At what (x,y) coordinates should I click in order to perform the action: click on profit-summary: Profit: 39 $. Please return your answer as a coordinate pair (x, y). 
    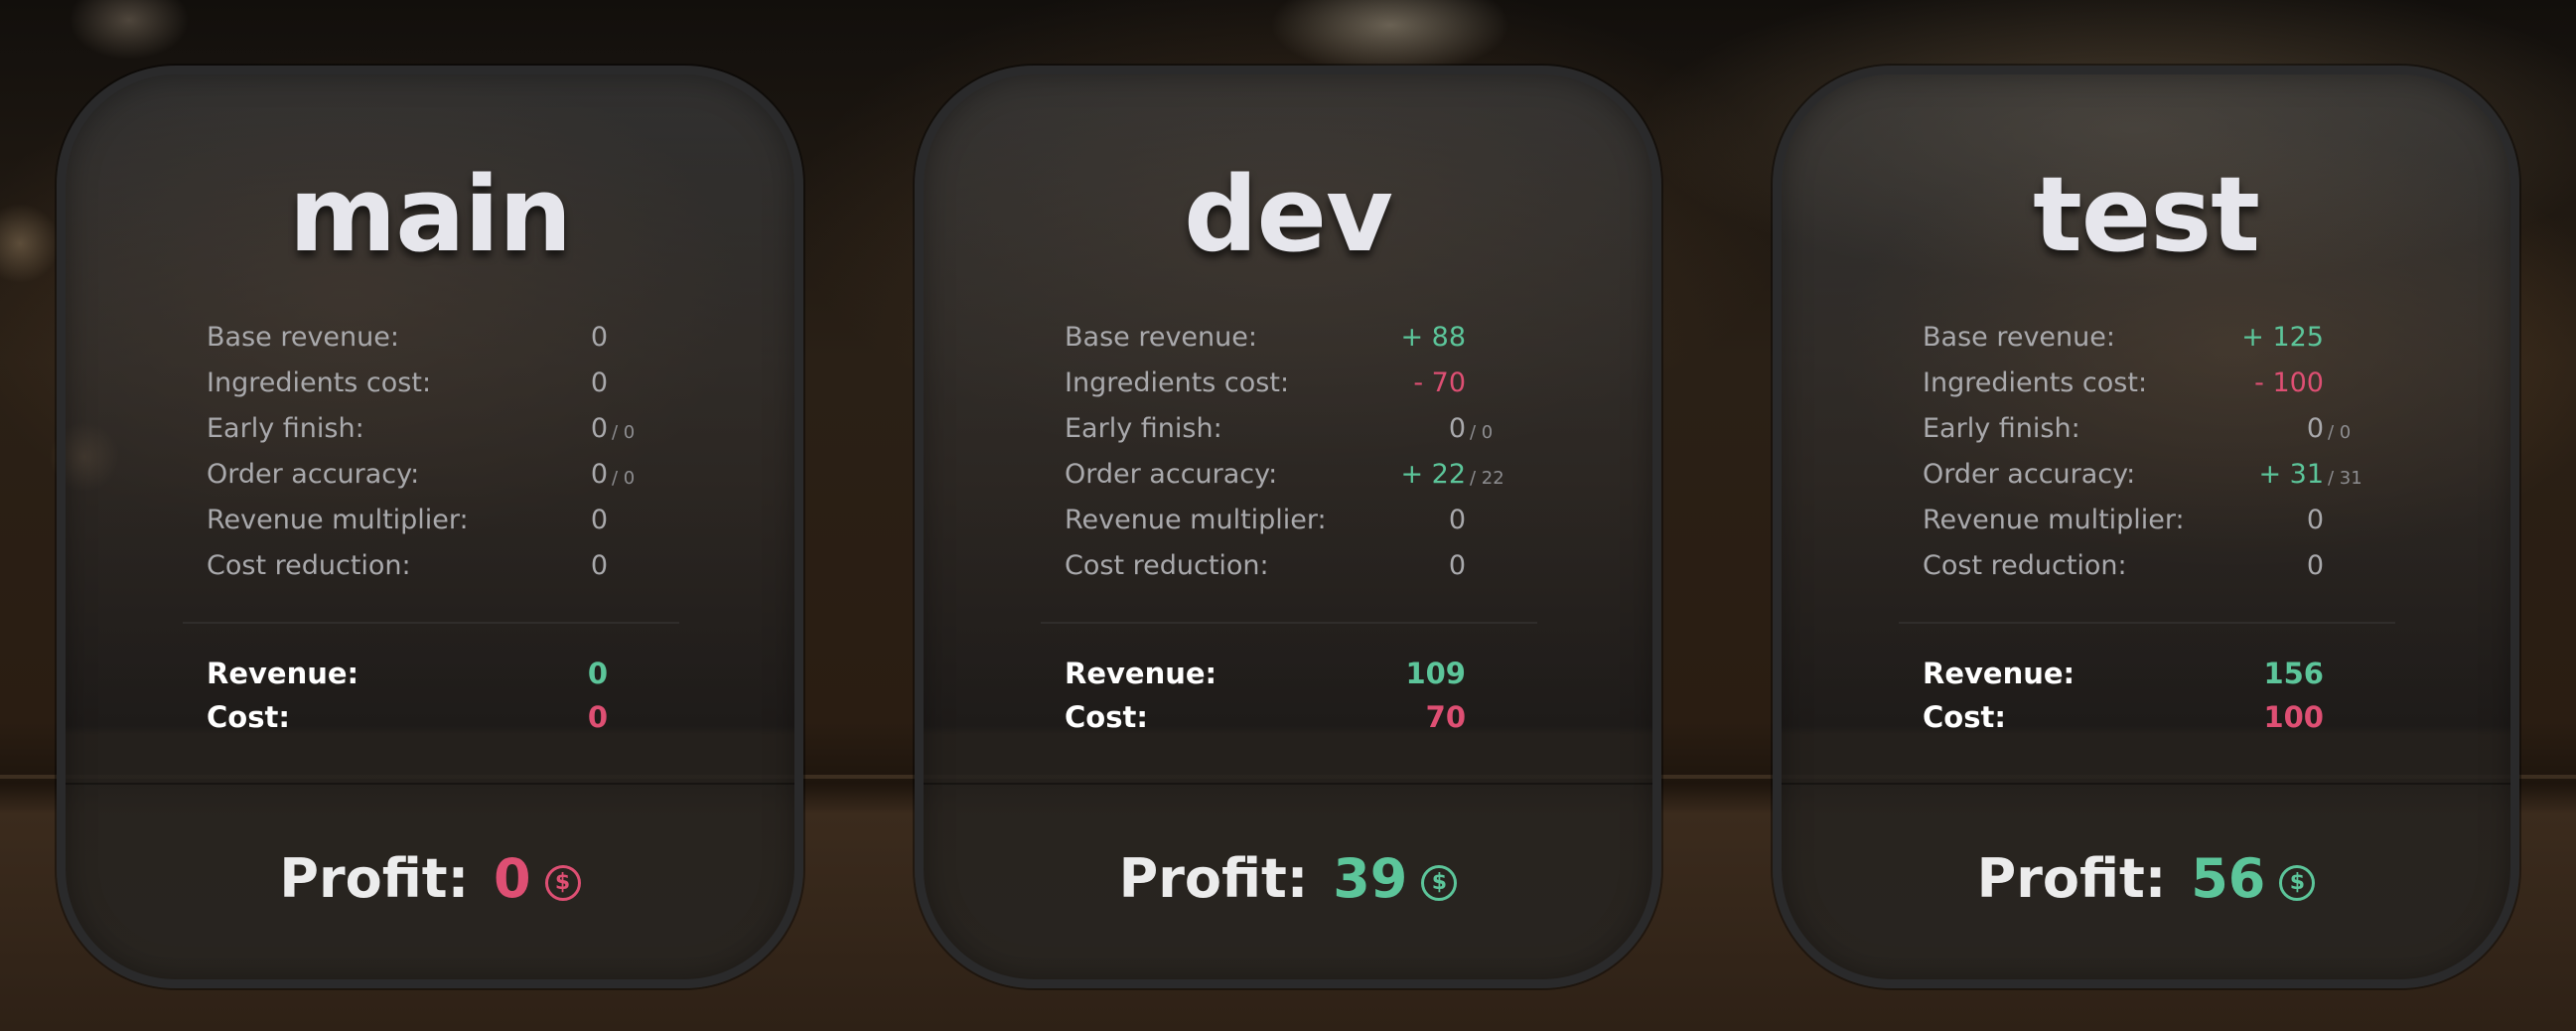
    Looking at the image, I should click on (1288, 879).